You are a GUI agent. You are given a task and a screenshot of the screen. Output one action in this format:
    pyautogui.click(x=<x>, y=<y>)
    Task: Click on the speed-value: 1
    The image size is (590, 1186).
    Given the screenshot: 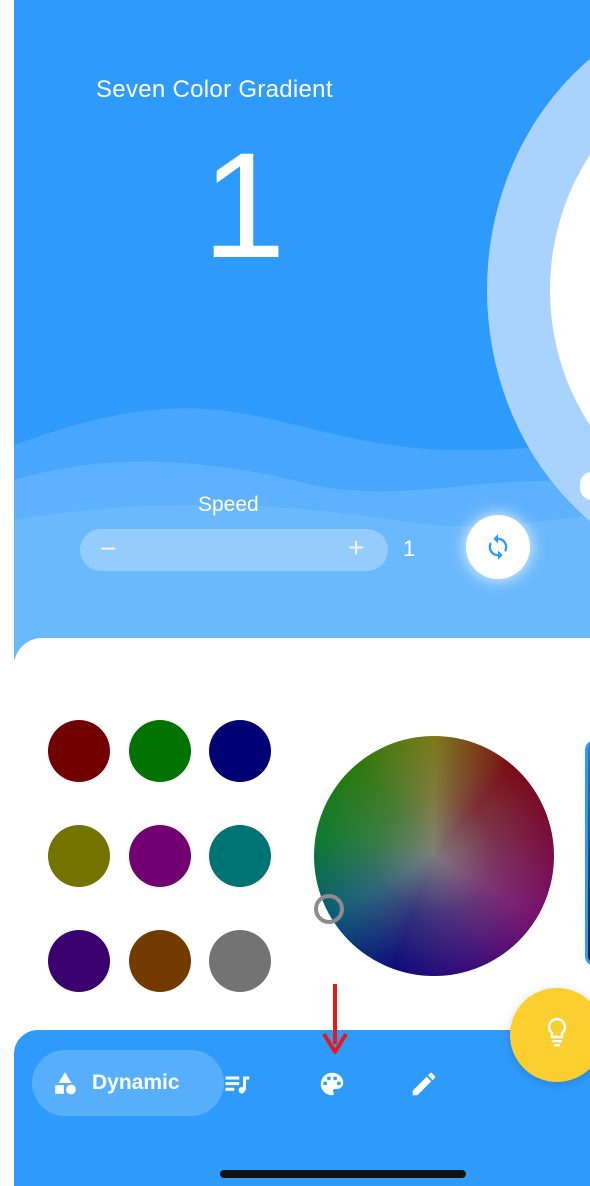 What is the action you would take?
    pyautogui.click(x=409, y=548)
    